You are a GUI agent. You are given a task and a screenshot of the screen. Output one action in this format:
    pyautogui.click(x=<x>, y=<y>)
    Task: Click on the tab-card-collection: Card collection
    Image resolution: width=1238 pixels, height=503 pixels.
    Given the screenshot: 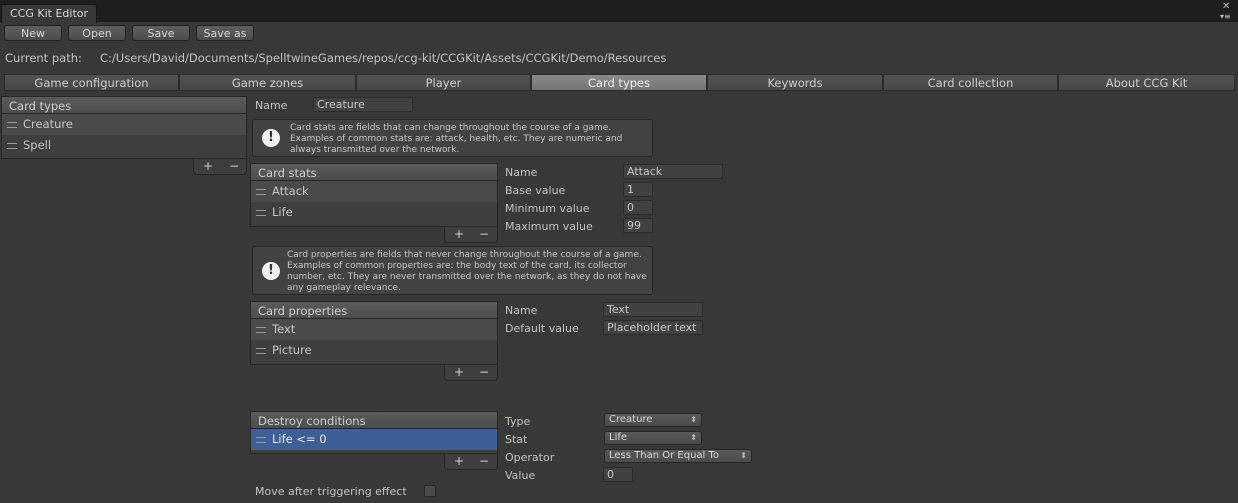 What is the action you would take?
    pyautogui.click(x=970, y=82)
    